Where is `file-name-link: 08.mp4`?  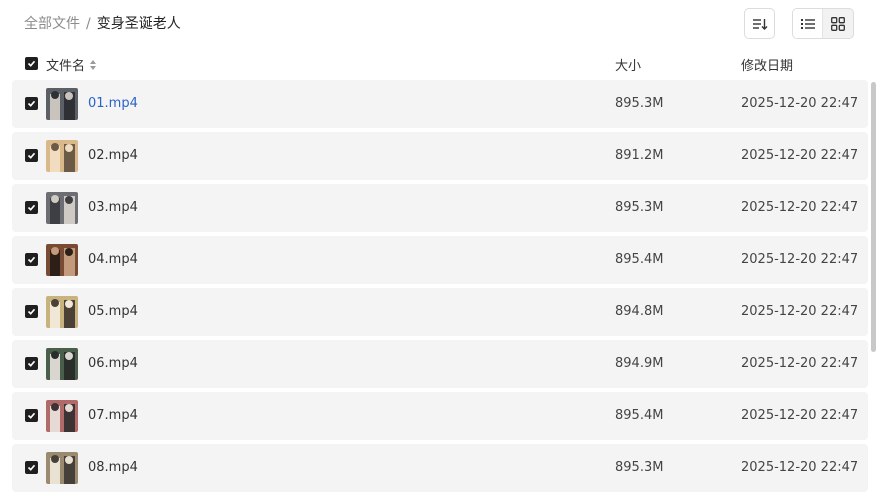
file-name-link: 08.mp4 is located at coordinates (113, 467).